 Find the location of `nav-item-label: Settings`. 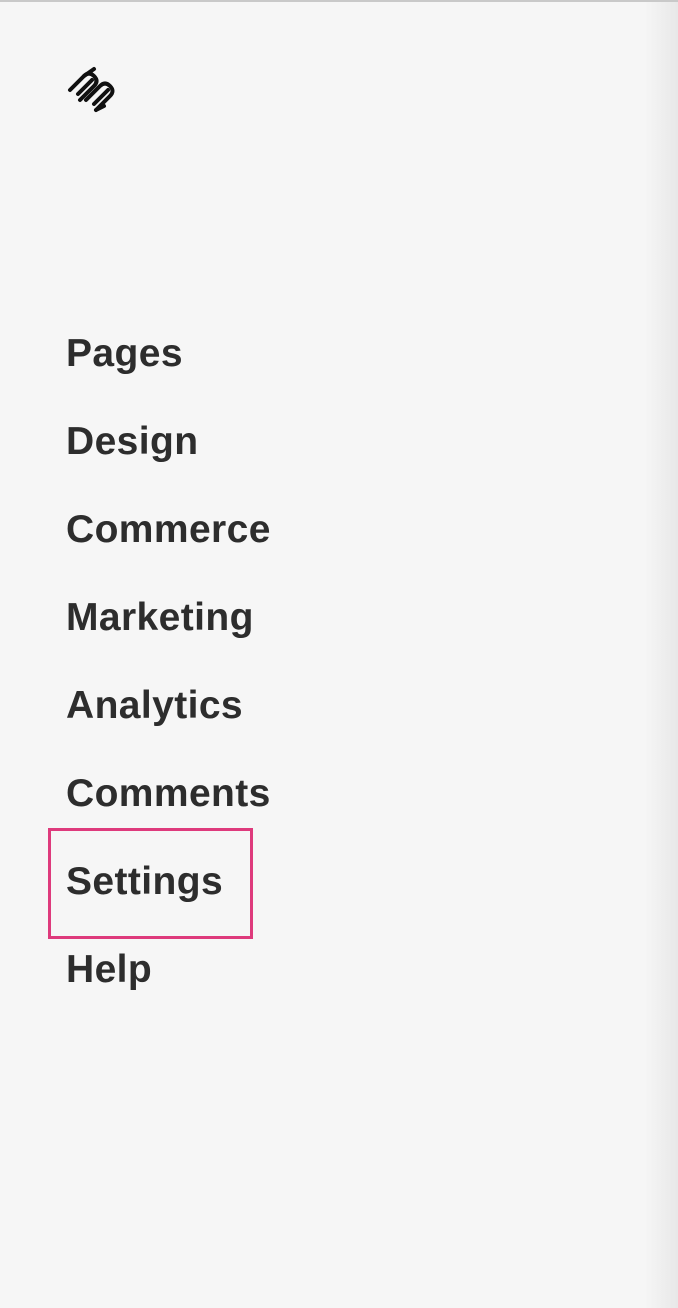

nav-item-label: Settings is located at coordinates (145, 881).